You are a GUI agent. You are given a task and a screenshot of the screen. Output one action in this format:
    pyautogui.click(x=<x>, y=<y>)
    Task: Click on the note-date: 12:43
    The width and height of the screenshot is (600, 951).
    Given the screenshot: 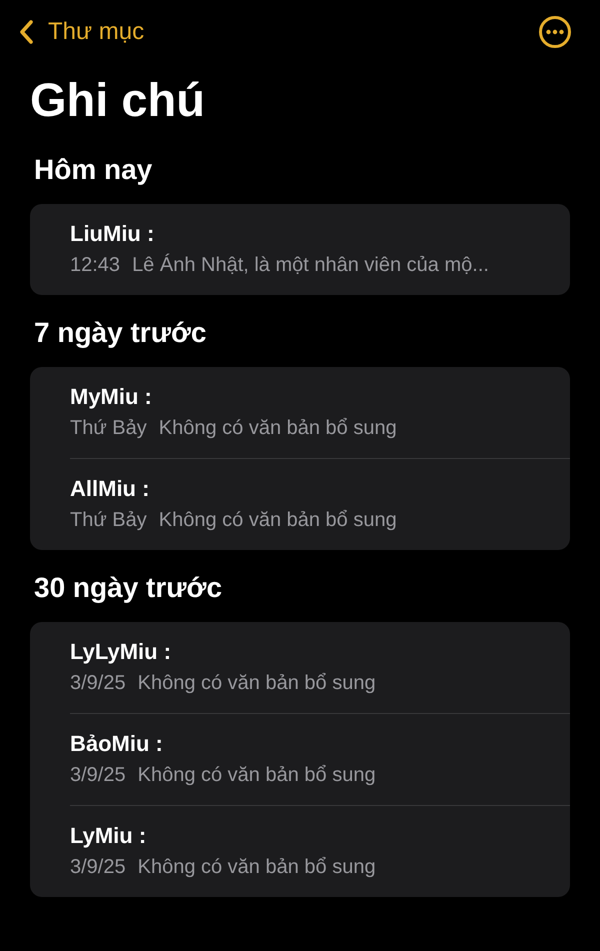 What is the action you would take?
    pyautogui.click(x=95, y=265)
    